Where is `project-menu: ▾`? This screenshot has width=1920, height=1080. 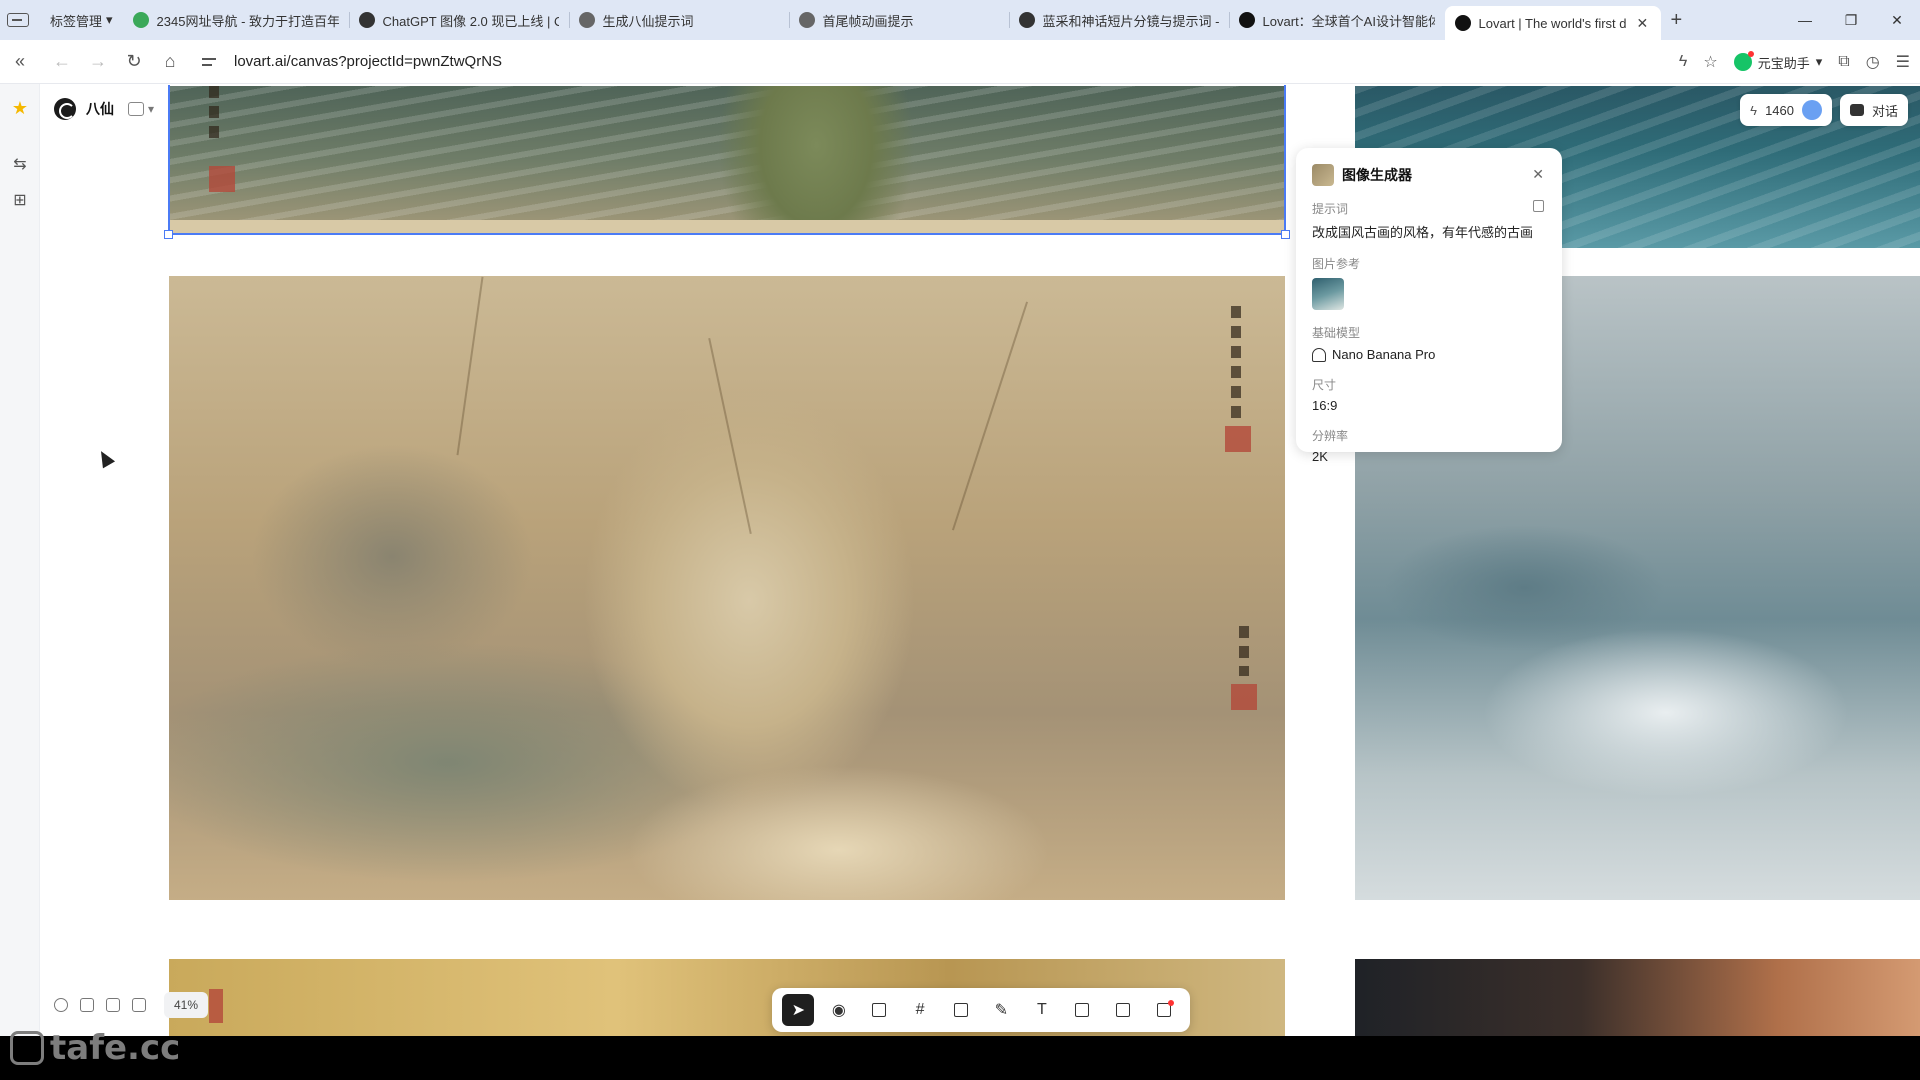 project-menu: ▾ is located at coordinates (141, 109).